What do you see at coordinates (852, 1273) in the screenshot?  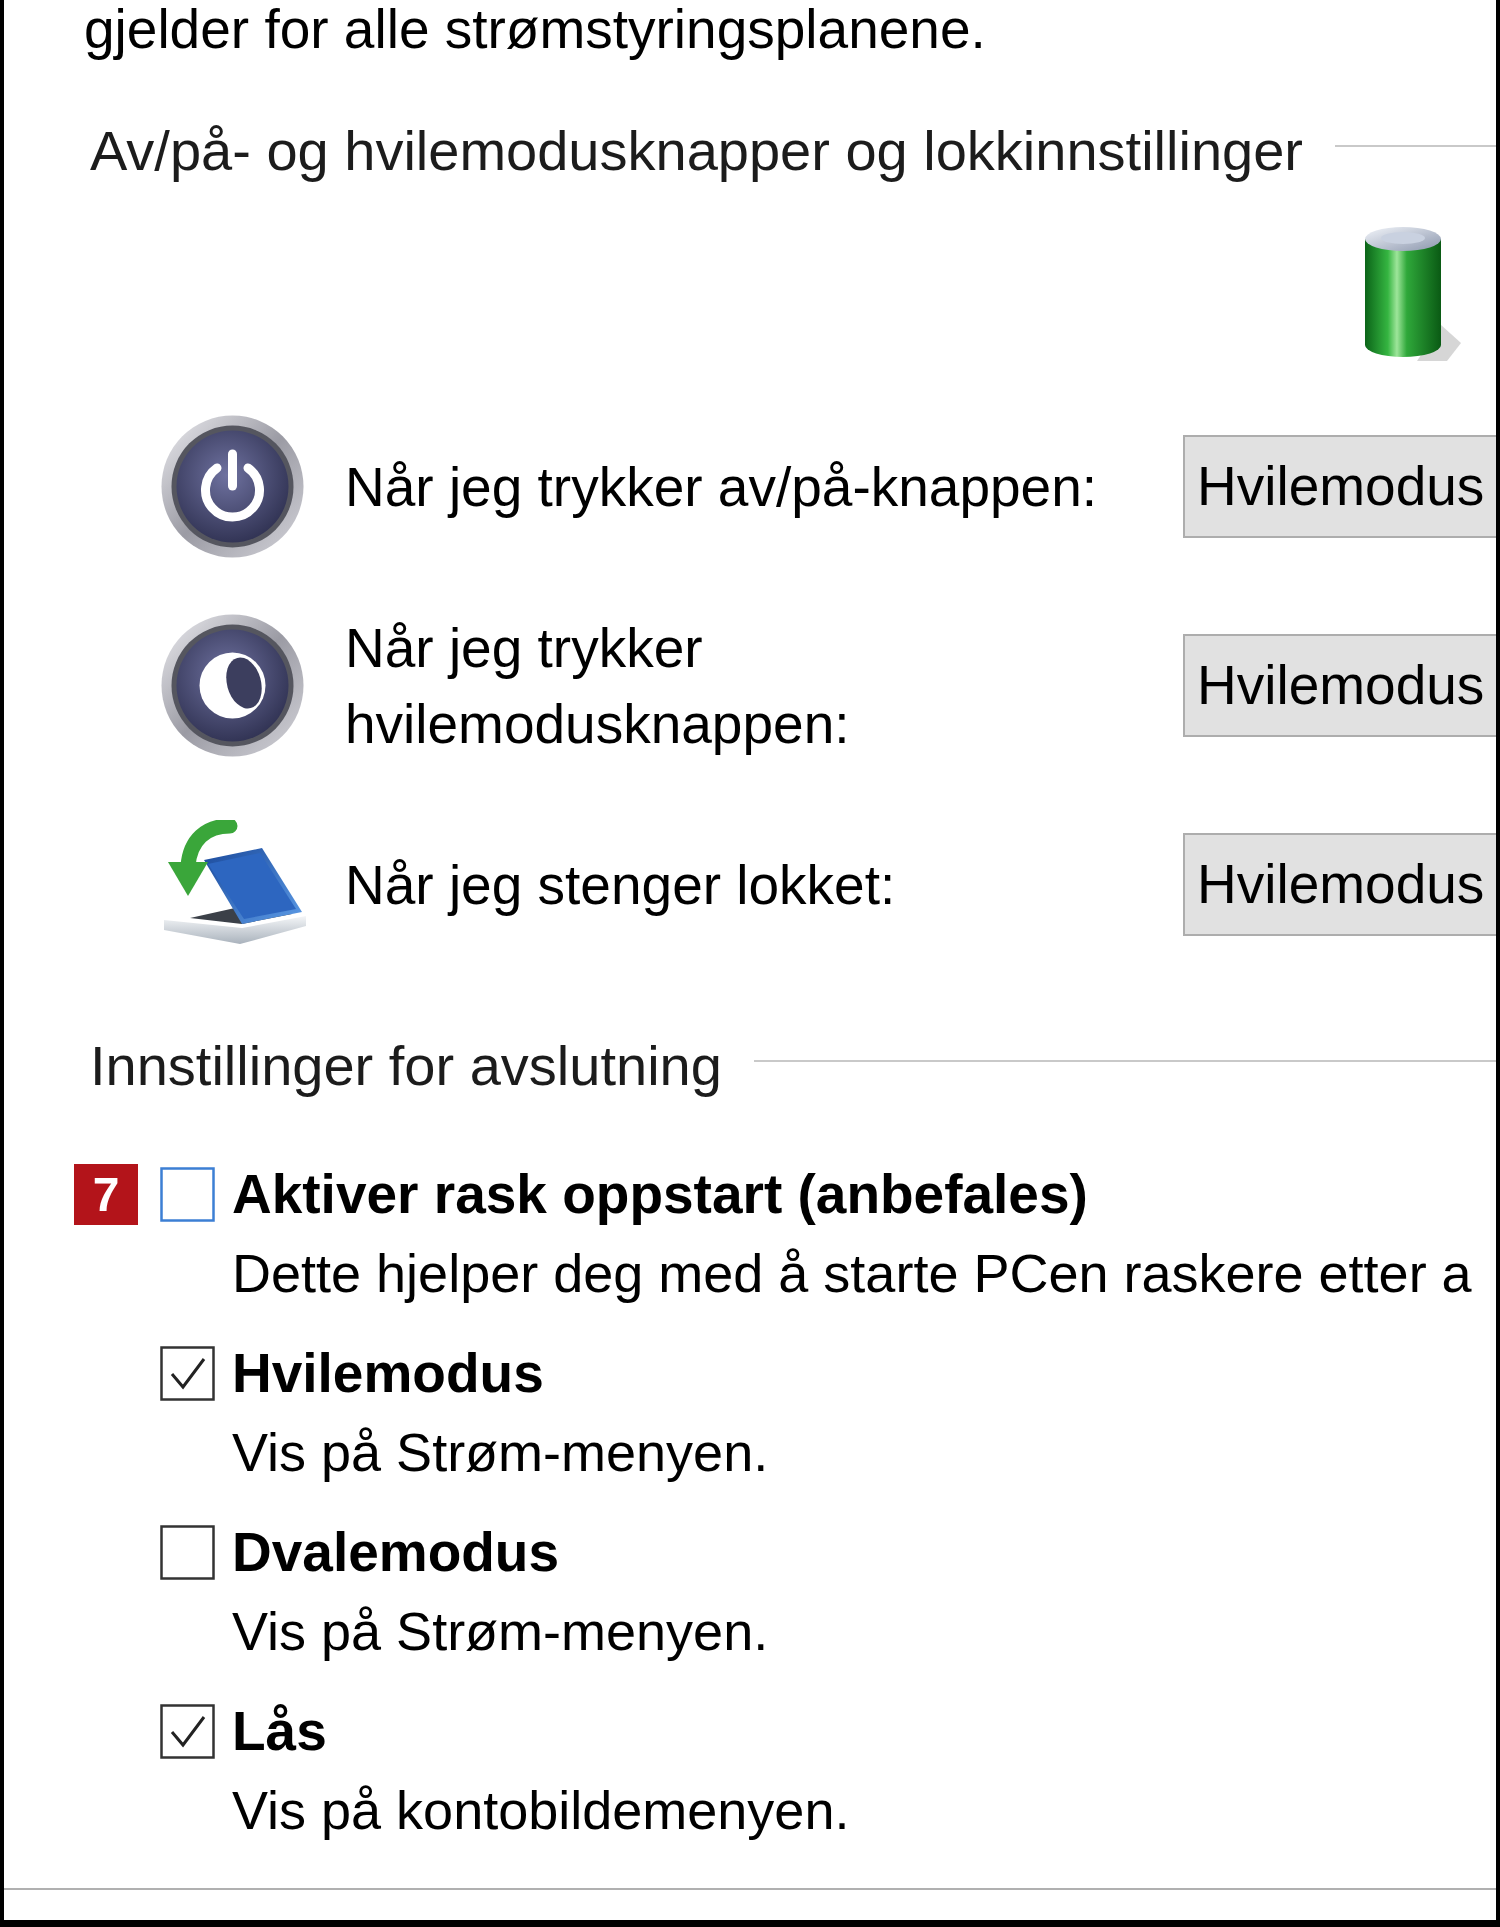 I see `option-description: Dette hjelper deg med å starte PCen raskere etter a` at bounding box center [852, 1273].